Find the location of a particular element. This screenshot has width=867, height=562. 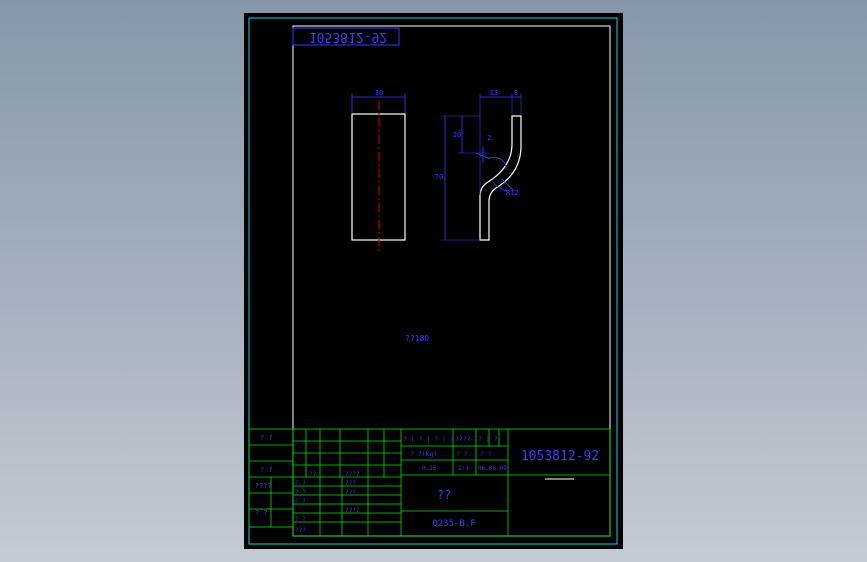

left-label-3: ???? is located at coordinates (263, 486).